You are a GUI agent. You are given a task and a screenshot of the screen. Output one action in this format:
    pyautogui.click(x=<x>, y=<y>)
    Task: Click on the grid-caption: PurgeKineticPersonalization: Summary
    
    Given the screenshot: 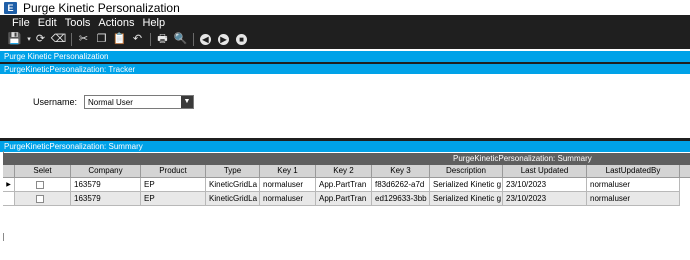 What is the action you would take?
    pyautogui.click(x=346, y=159)
    